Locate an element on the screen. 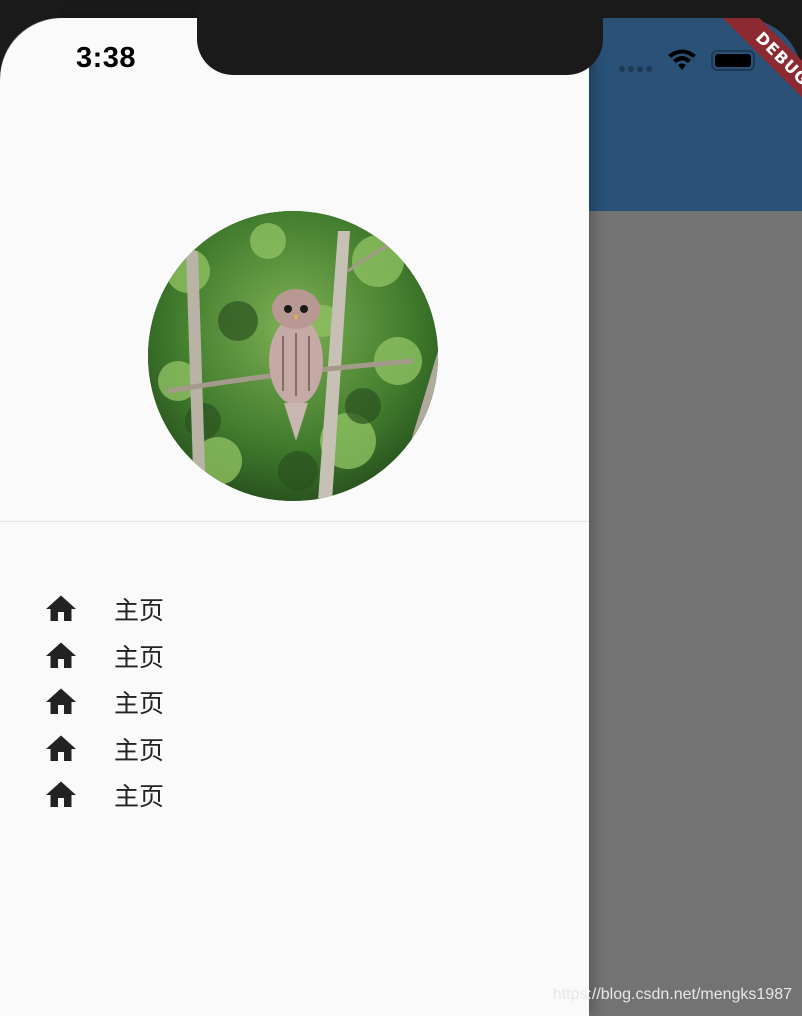 This screenshot has width=802, height=1016. screen-corner-left is located at coordinates (30, 40).